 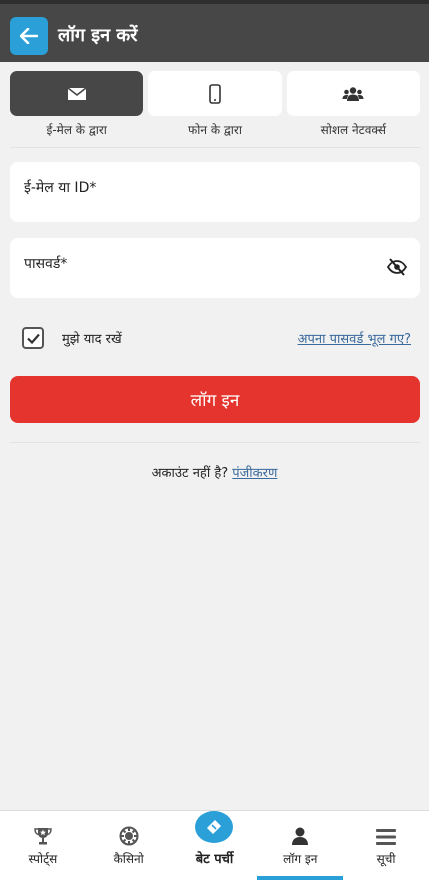 I want to click on bottom-nav: स्पोर्ट्स कैसिनो बेट पर्ची लॉग इन सूची, so click(x=214, y=845).